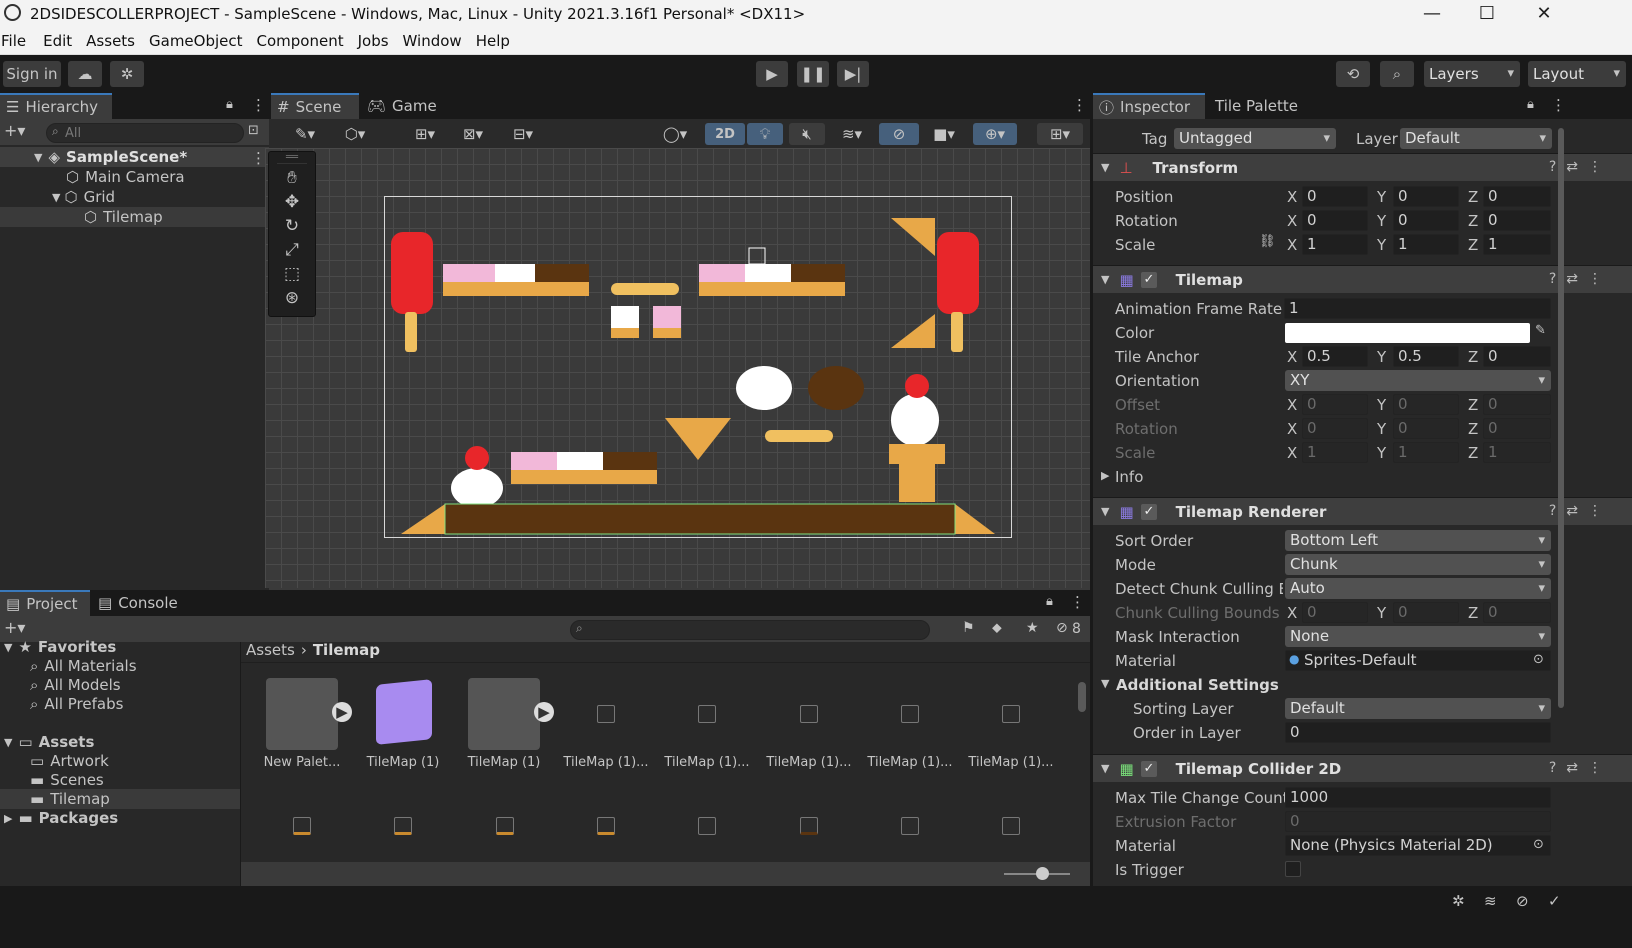 The height and width of the screenshot is (948, 1632). I want to click on rotation-x-field: 0, so click(1335, 220).